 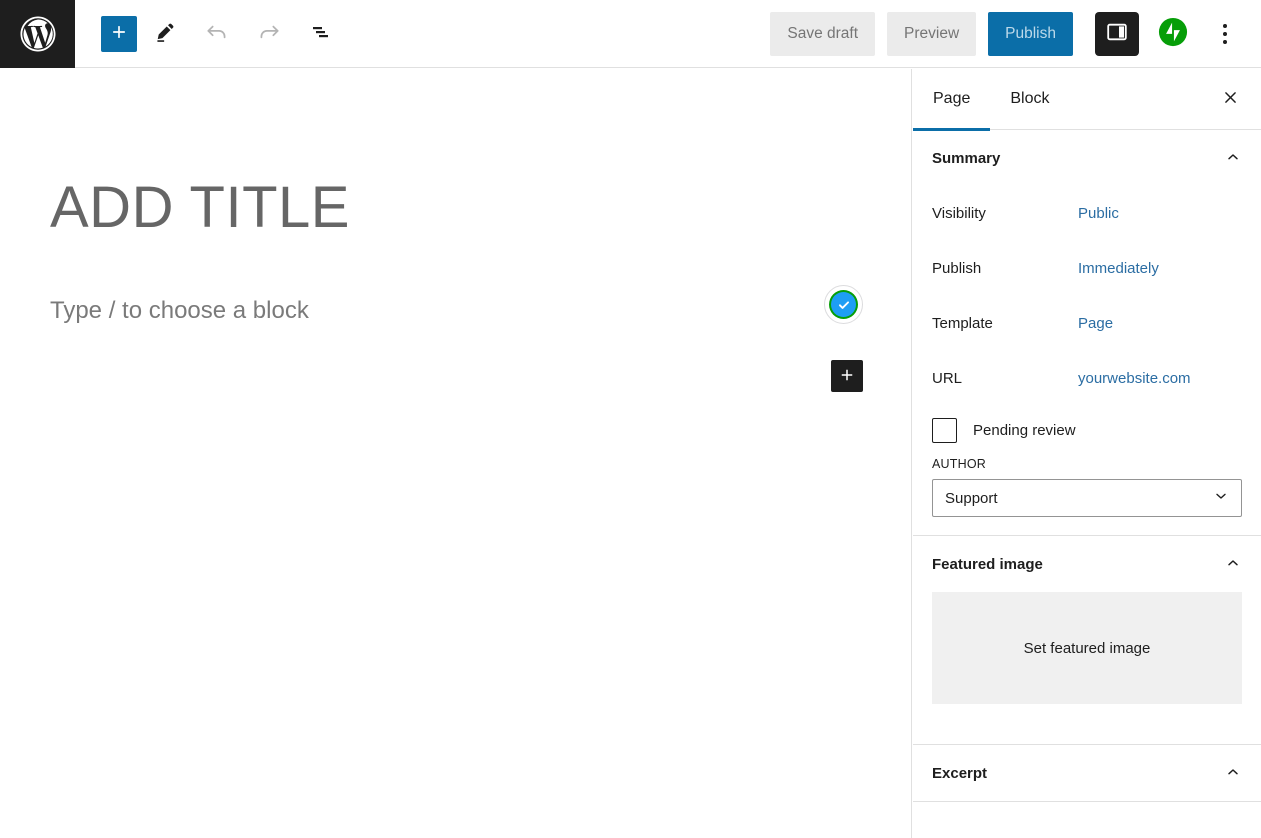 What do you see at coordinates (987, 564) in the screenshot?
I see `featured-image-panel-title: Featured image` at bounding box center [987, 564].